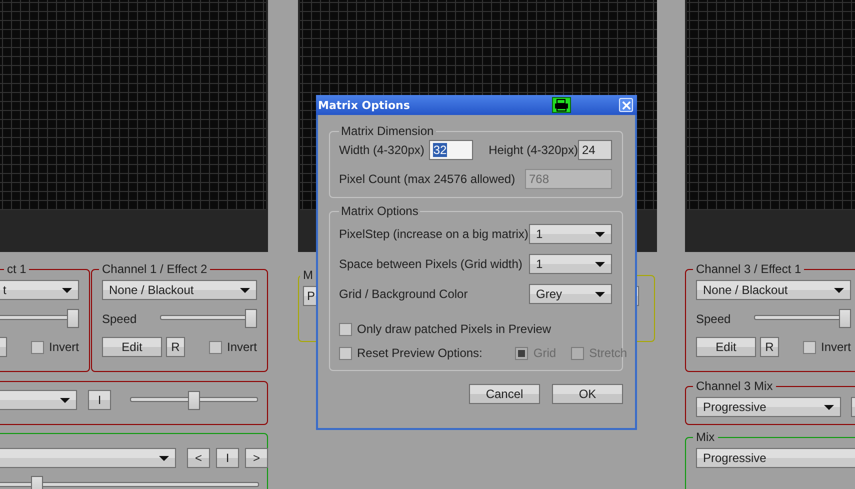 This screenshot has width=855, height=489. Describe the element at coordinates (595, 150) in the screenshot. I see `height-field: 24` at that location.